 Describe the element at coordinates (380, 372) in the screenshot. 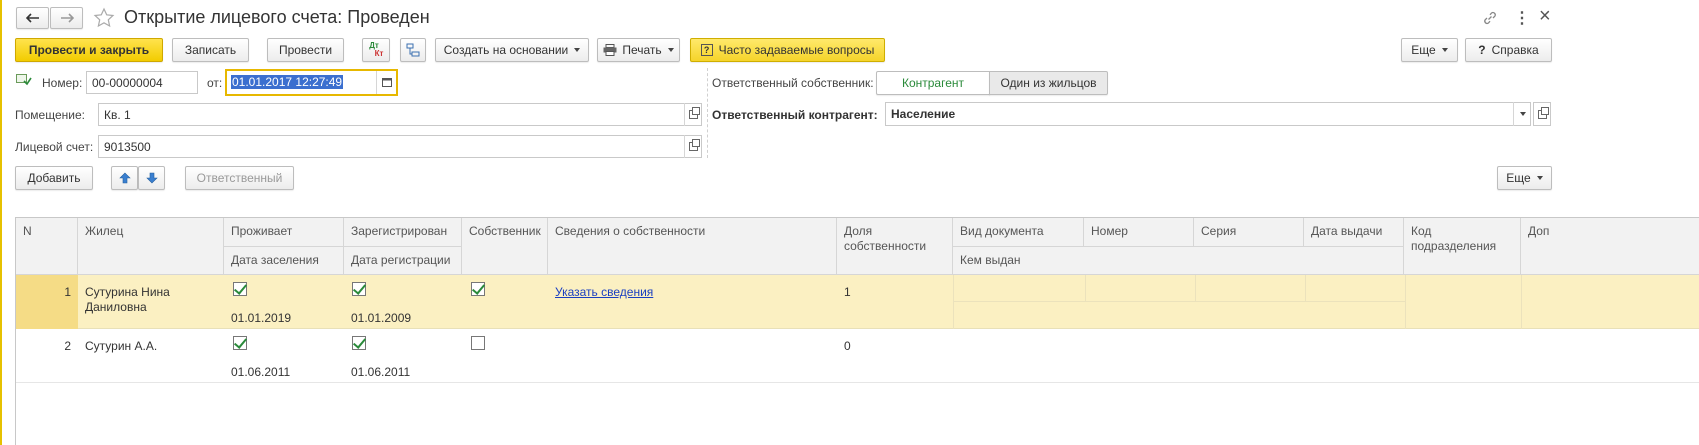

I see `cell-reg-date: 01.06.2011` at that location.